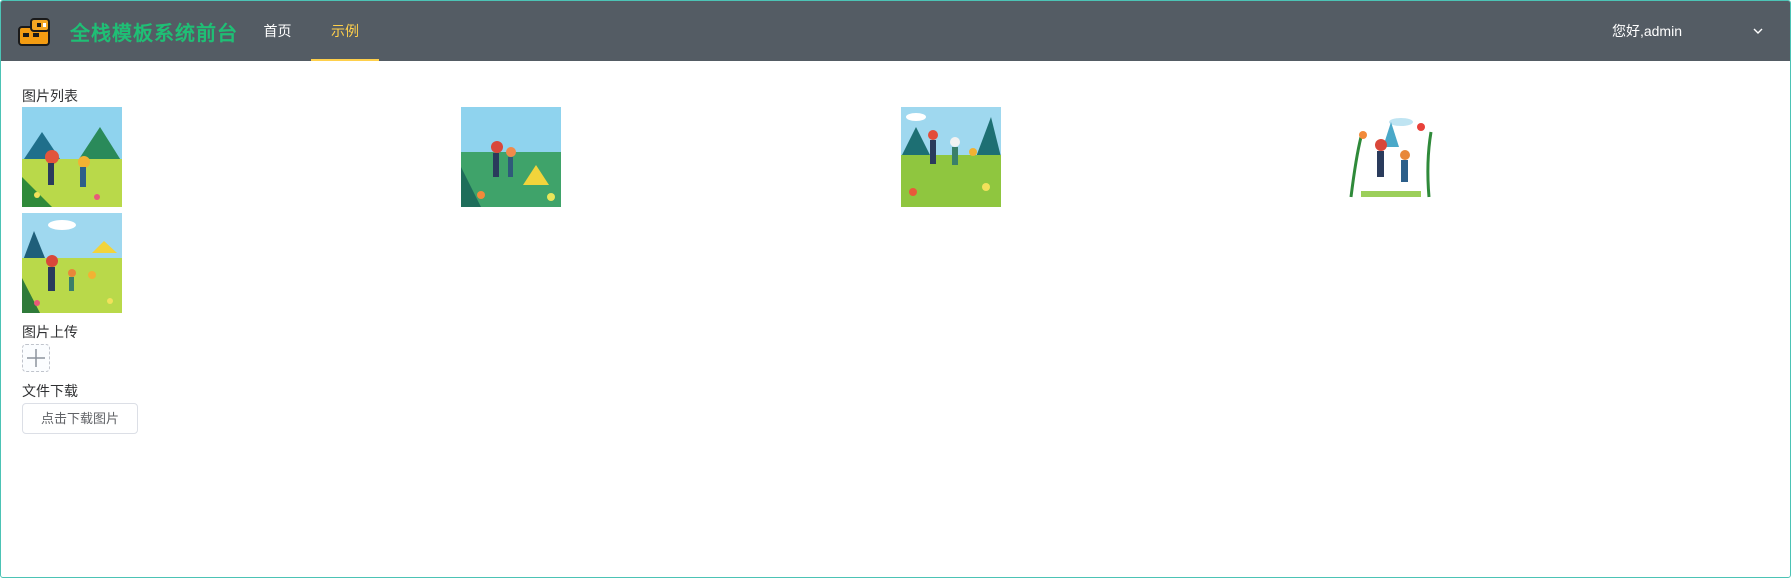 This screenshot has height=578, width=1791. I want to click on image-upload-label: 图片上传, so click(50, 332).